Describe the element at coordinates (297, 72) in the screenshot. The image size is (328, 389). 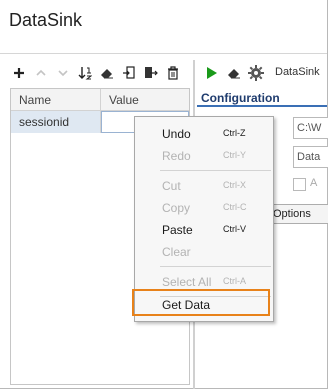
I see `datasink-label: DataSink` at that location.